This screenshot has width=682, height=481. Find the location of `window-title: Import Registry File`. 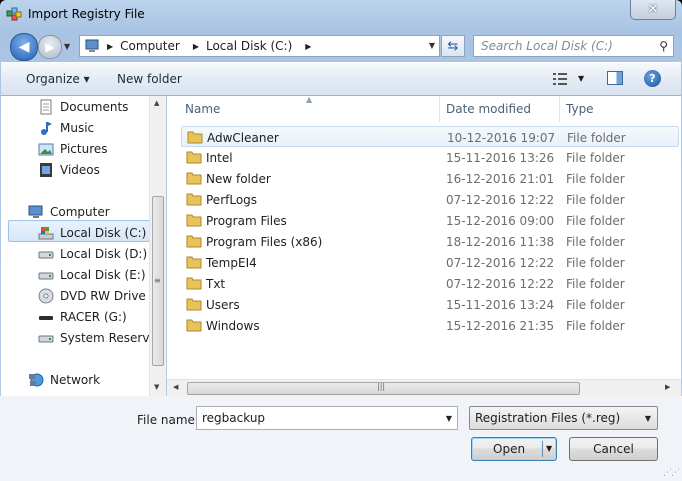

window-title: Import Registry File is located at coordinates (86, 14).